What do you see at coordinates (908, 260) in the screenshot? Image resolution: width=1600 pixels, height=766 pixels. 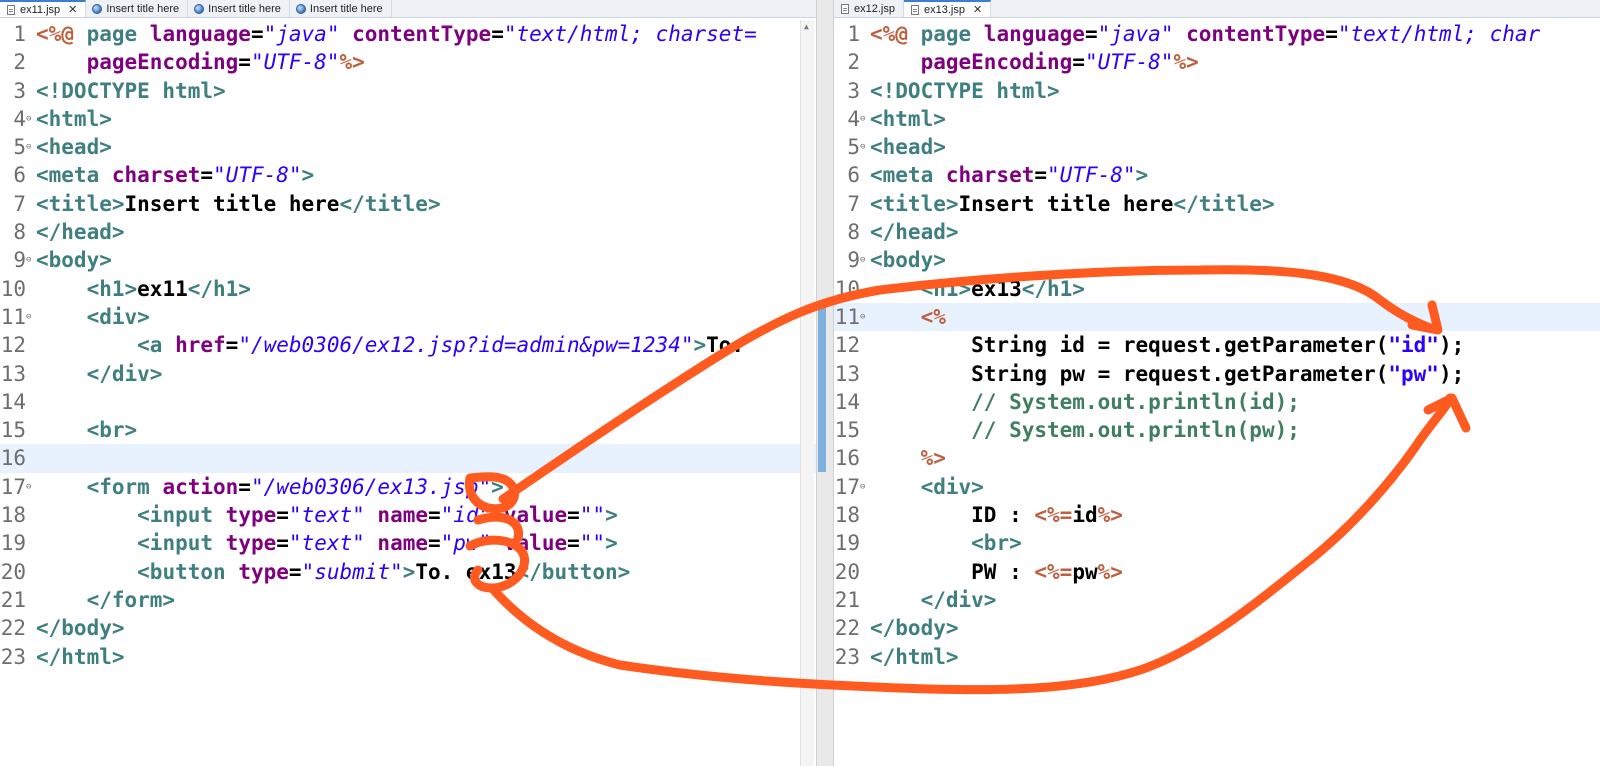 I see `code-text: <body>` at bounding box center [908, 260].